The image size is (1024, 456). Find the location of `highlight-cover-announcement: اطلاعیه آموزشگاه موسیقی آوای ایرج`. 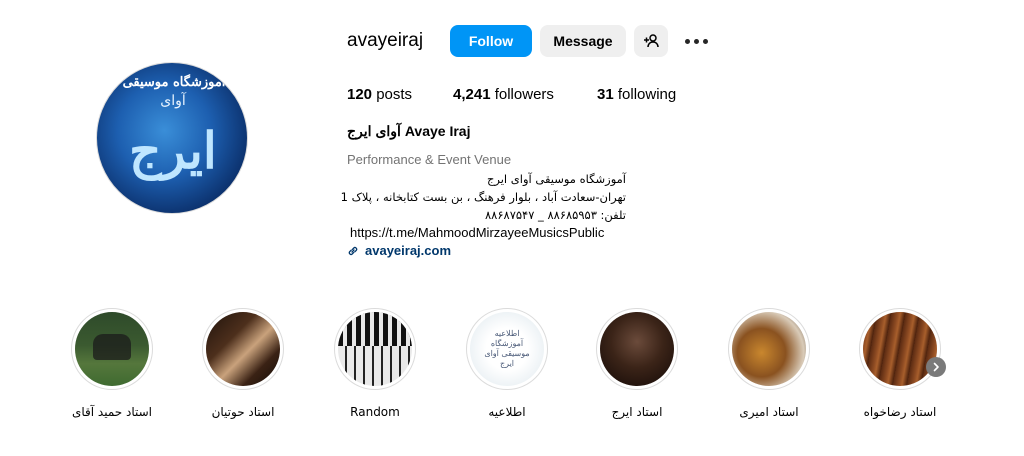

highlight-cover-announcement: اطلاعیه آموزشگاه موسیقی آوای ایرج is located at coordinates (507, 349).